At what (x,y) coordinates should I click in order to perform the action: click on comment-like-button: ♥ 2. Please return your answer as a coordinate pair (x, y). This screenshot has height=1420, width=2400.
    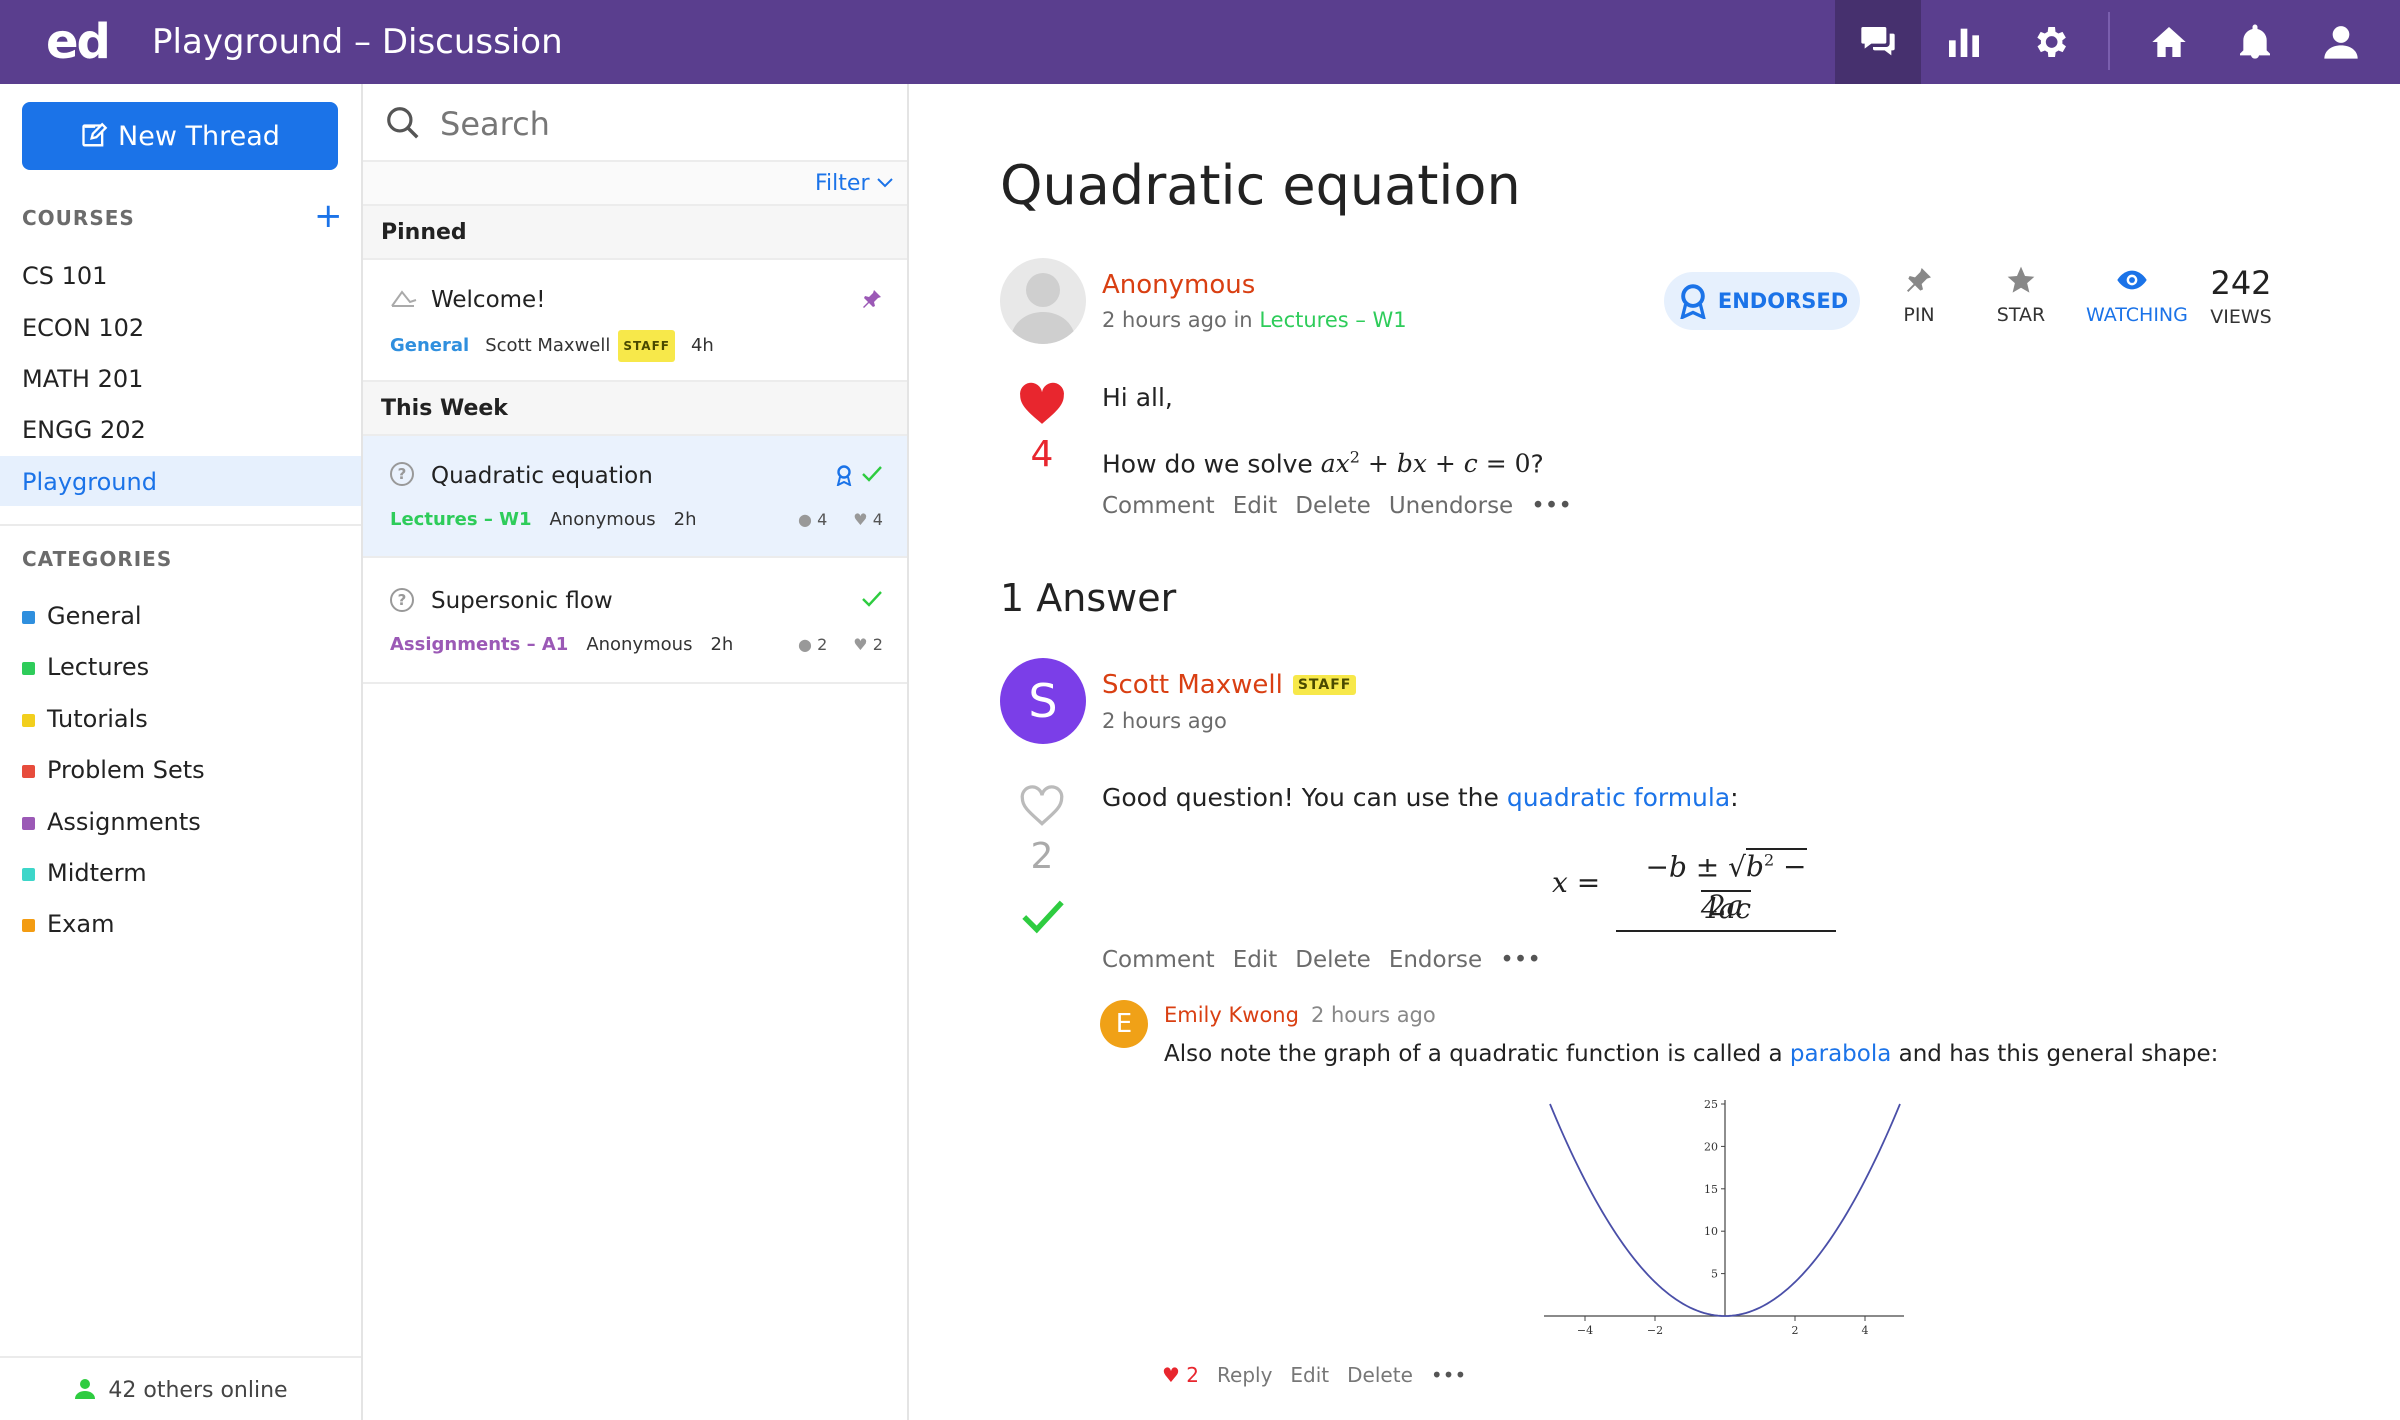
    Looking at the image, I should click on (1180, 1375).